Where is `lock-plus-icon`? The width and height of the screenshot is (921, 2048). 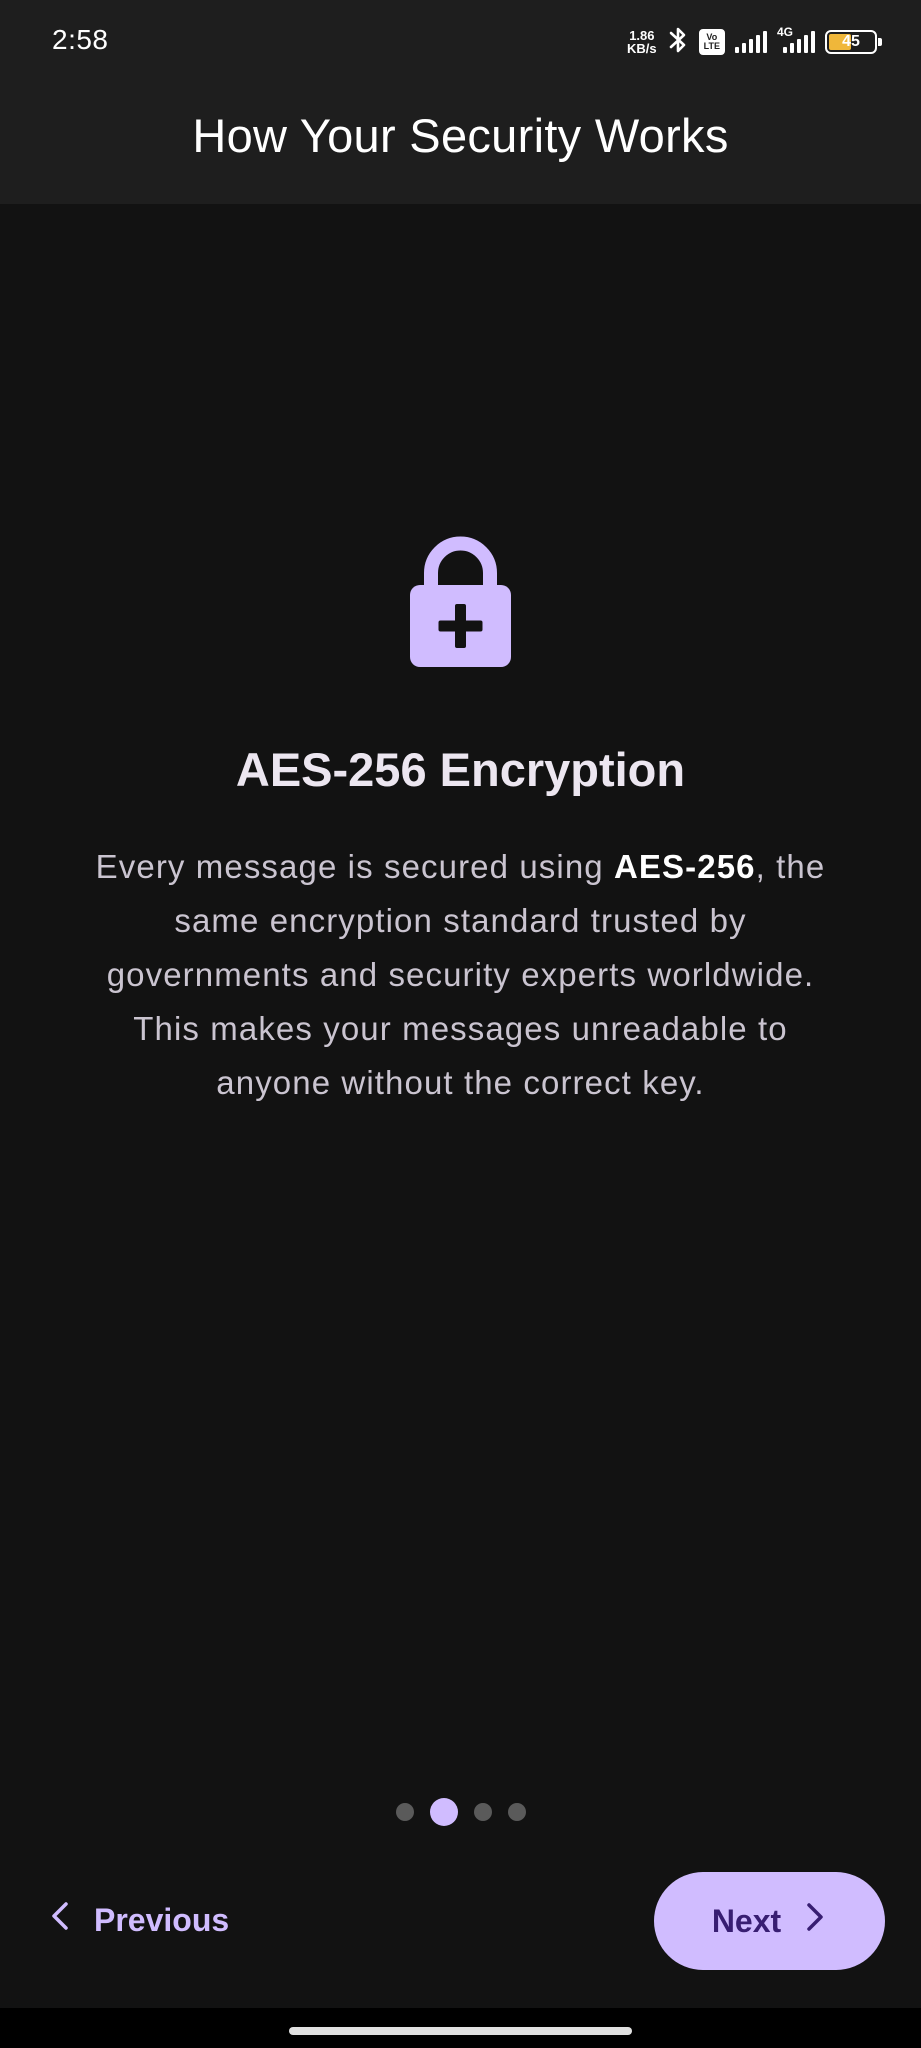
lock-plus-icon is located at coordinates (460, 601).